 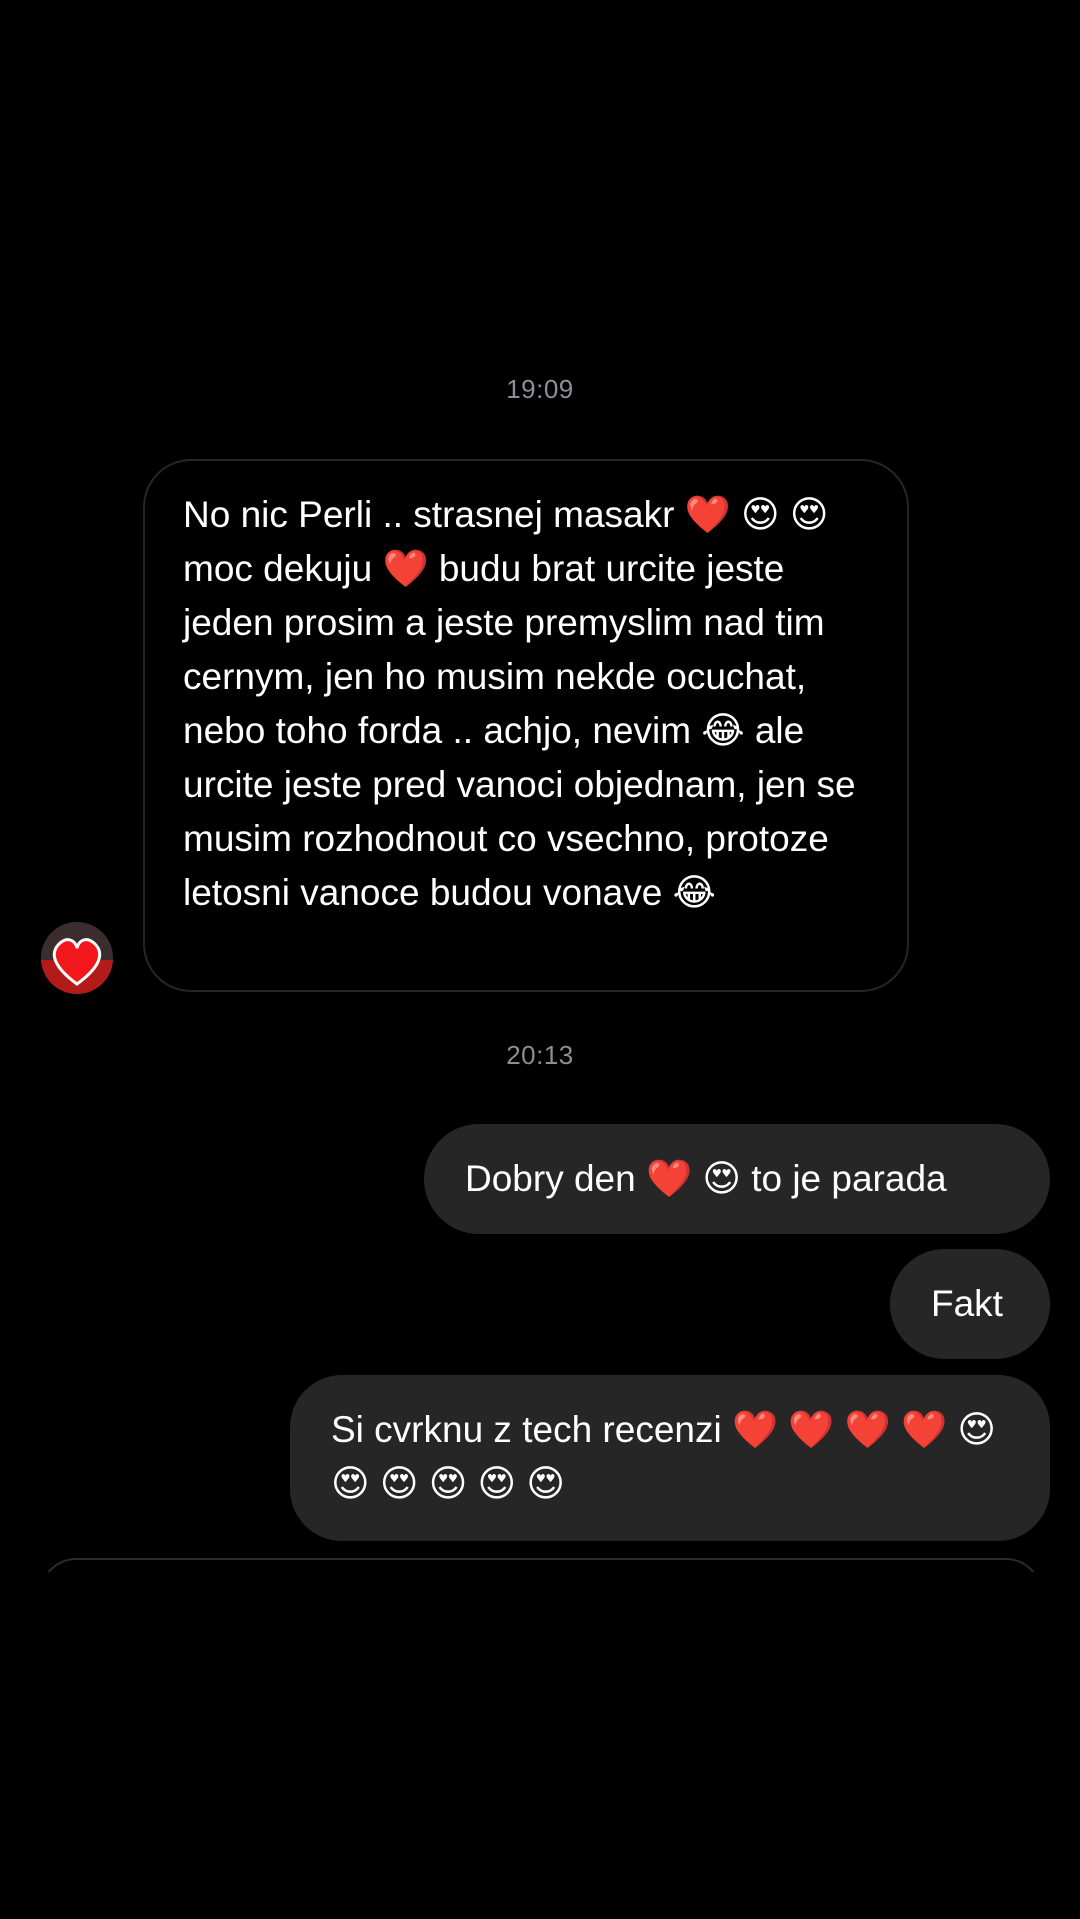 What do you see at coordinates (540, 1055) in the screenshot?
I see `timestamp-2013: 20:13` at bounding box center [540, 1055].